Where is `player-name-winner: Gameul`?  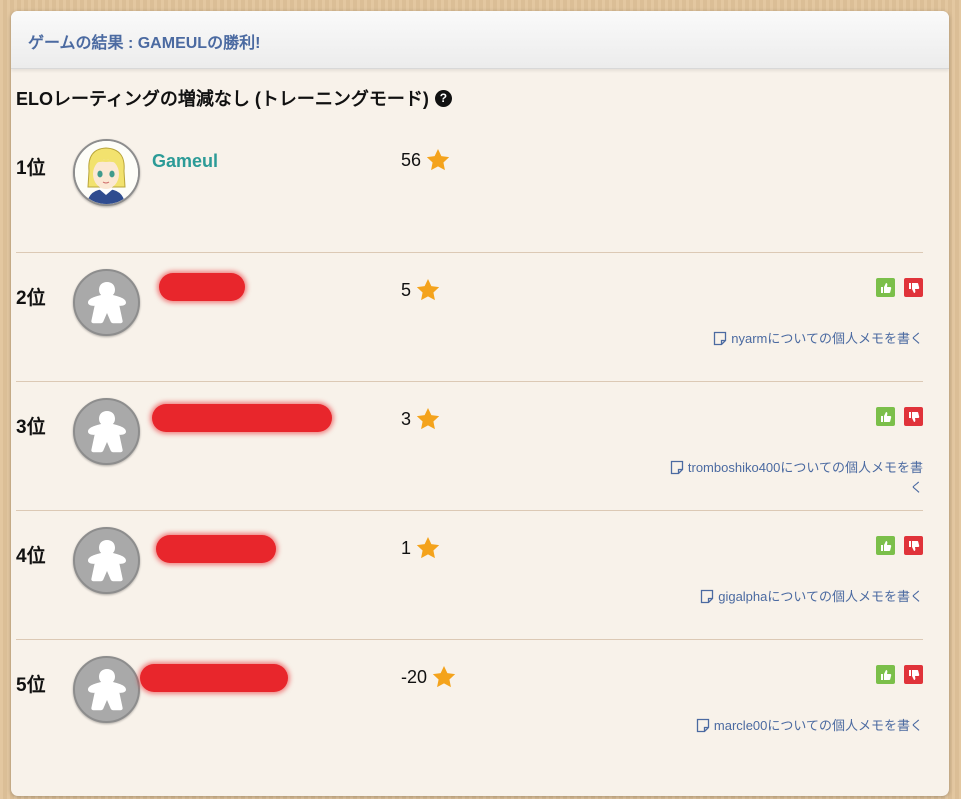 player-name-winner: Gameul is located at coordinates (185, 161).